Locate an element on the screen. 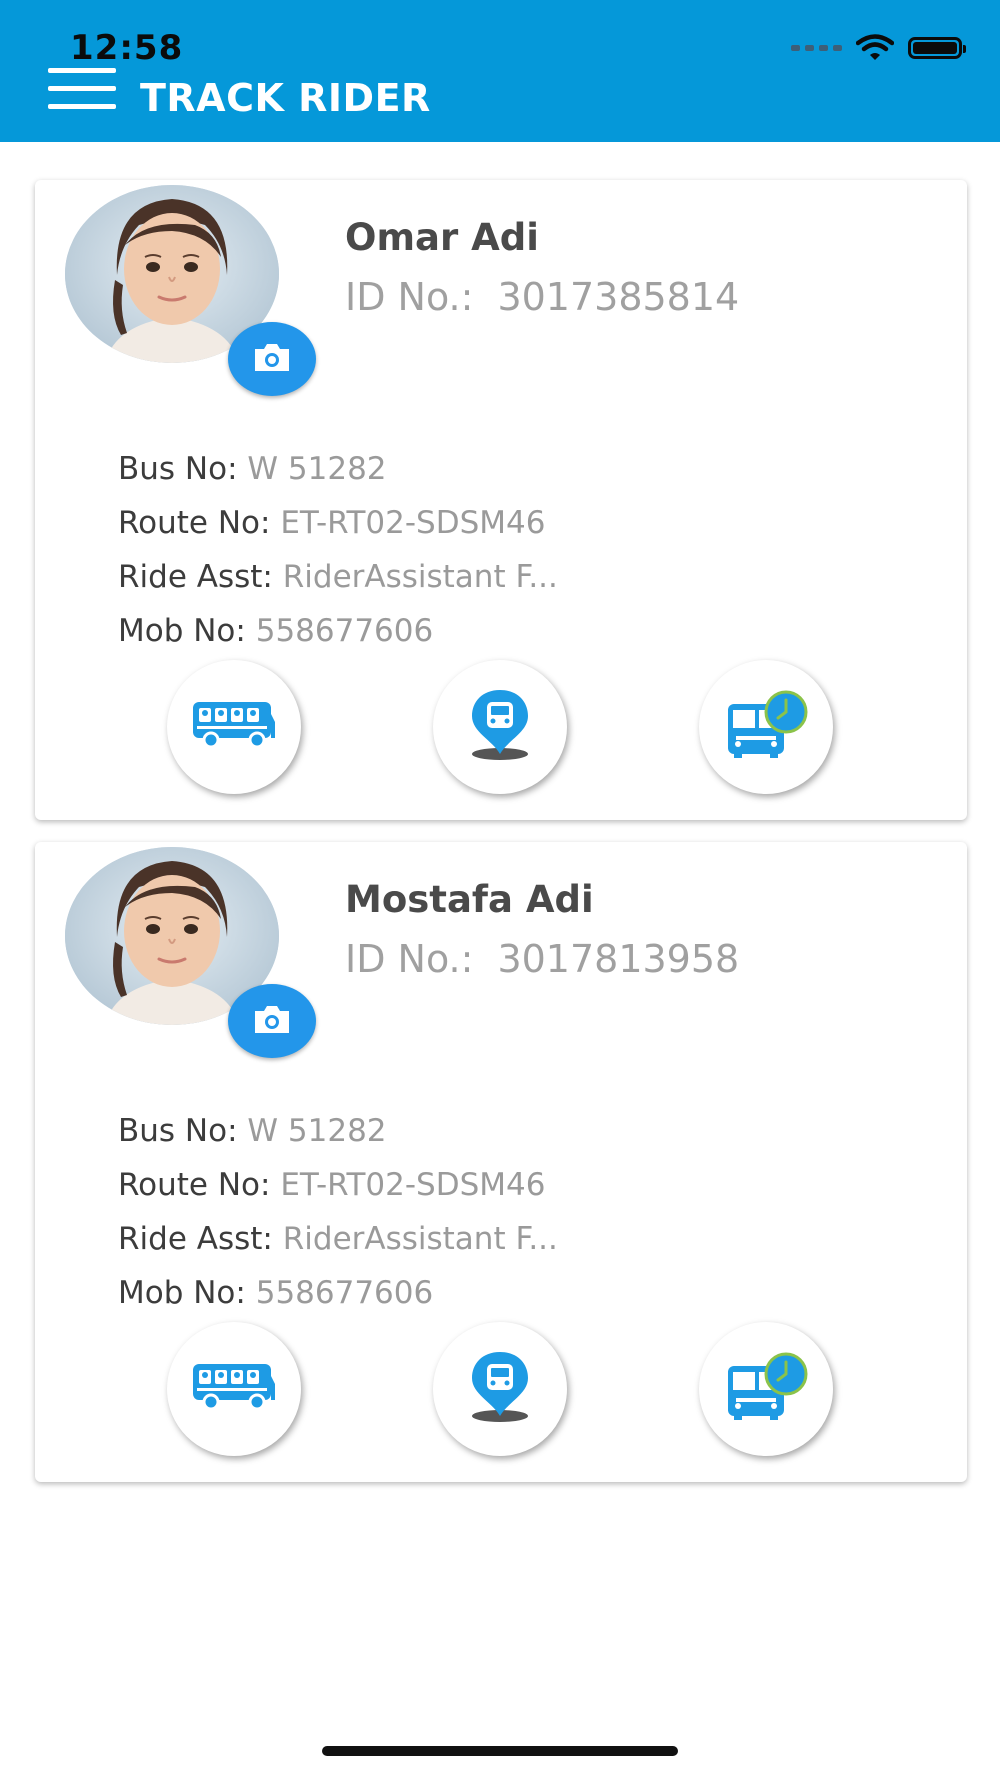 The width and height of the screenshot is (1000, 1778). rider-id: ID No.: 3017813958 is located at coordinates (542, 959).